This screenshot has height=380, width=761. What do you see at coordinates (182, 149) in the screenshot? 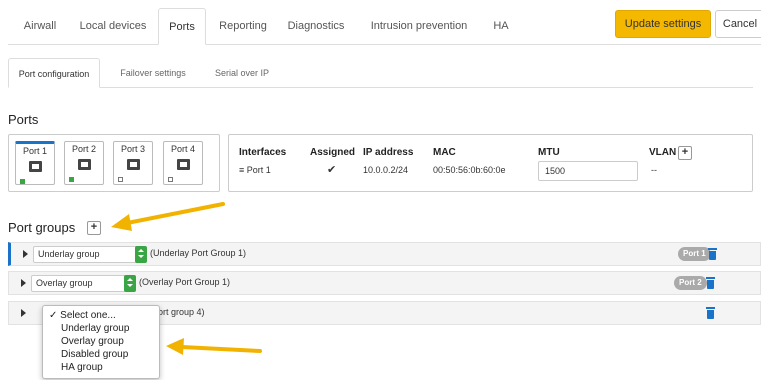
I see `port-label: Port 4` at bounding box center [182, 149].